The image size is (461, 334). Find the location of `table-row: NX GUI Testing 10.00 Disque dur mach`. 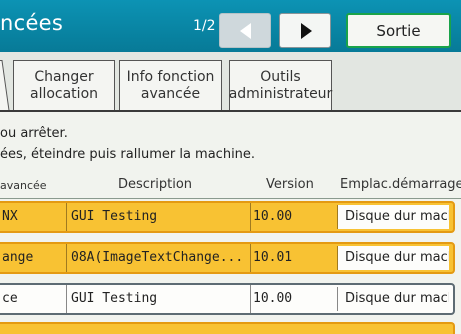

table-row: NX GUI Testing 10.00 Disque dur mach is located at coordinates (227, 217).